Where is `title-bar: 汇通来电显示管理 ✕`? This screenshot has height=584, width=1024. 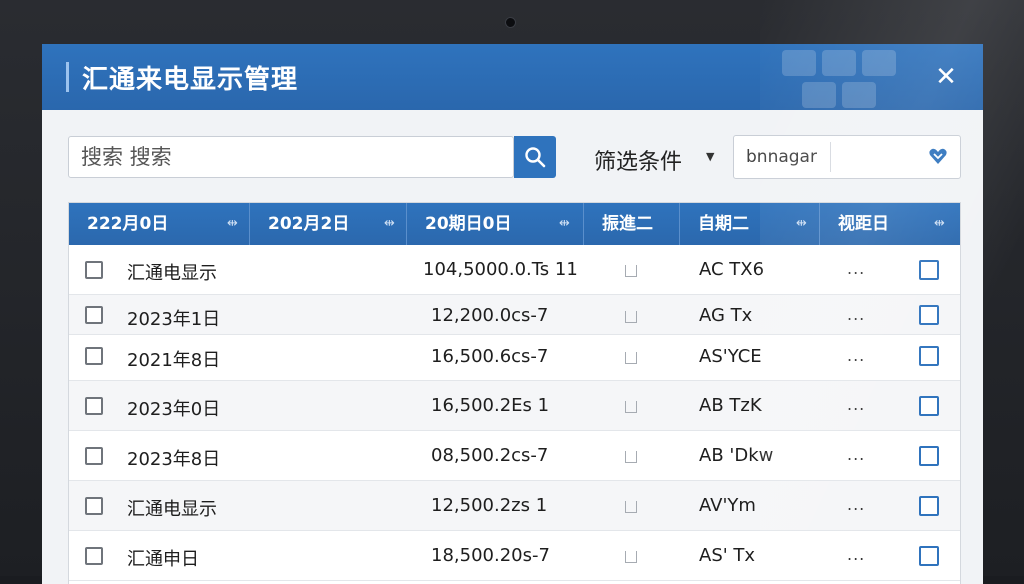
title-bar: 汇通来电显示管理 ✕ is located at coordinates (512, 77).